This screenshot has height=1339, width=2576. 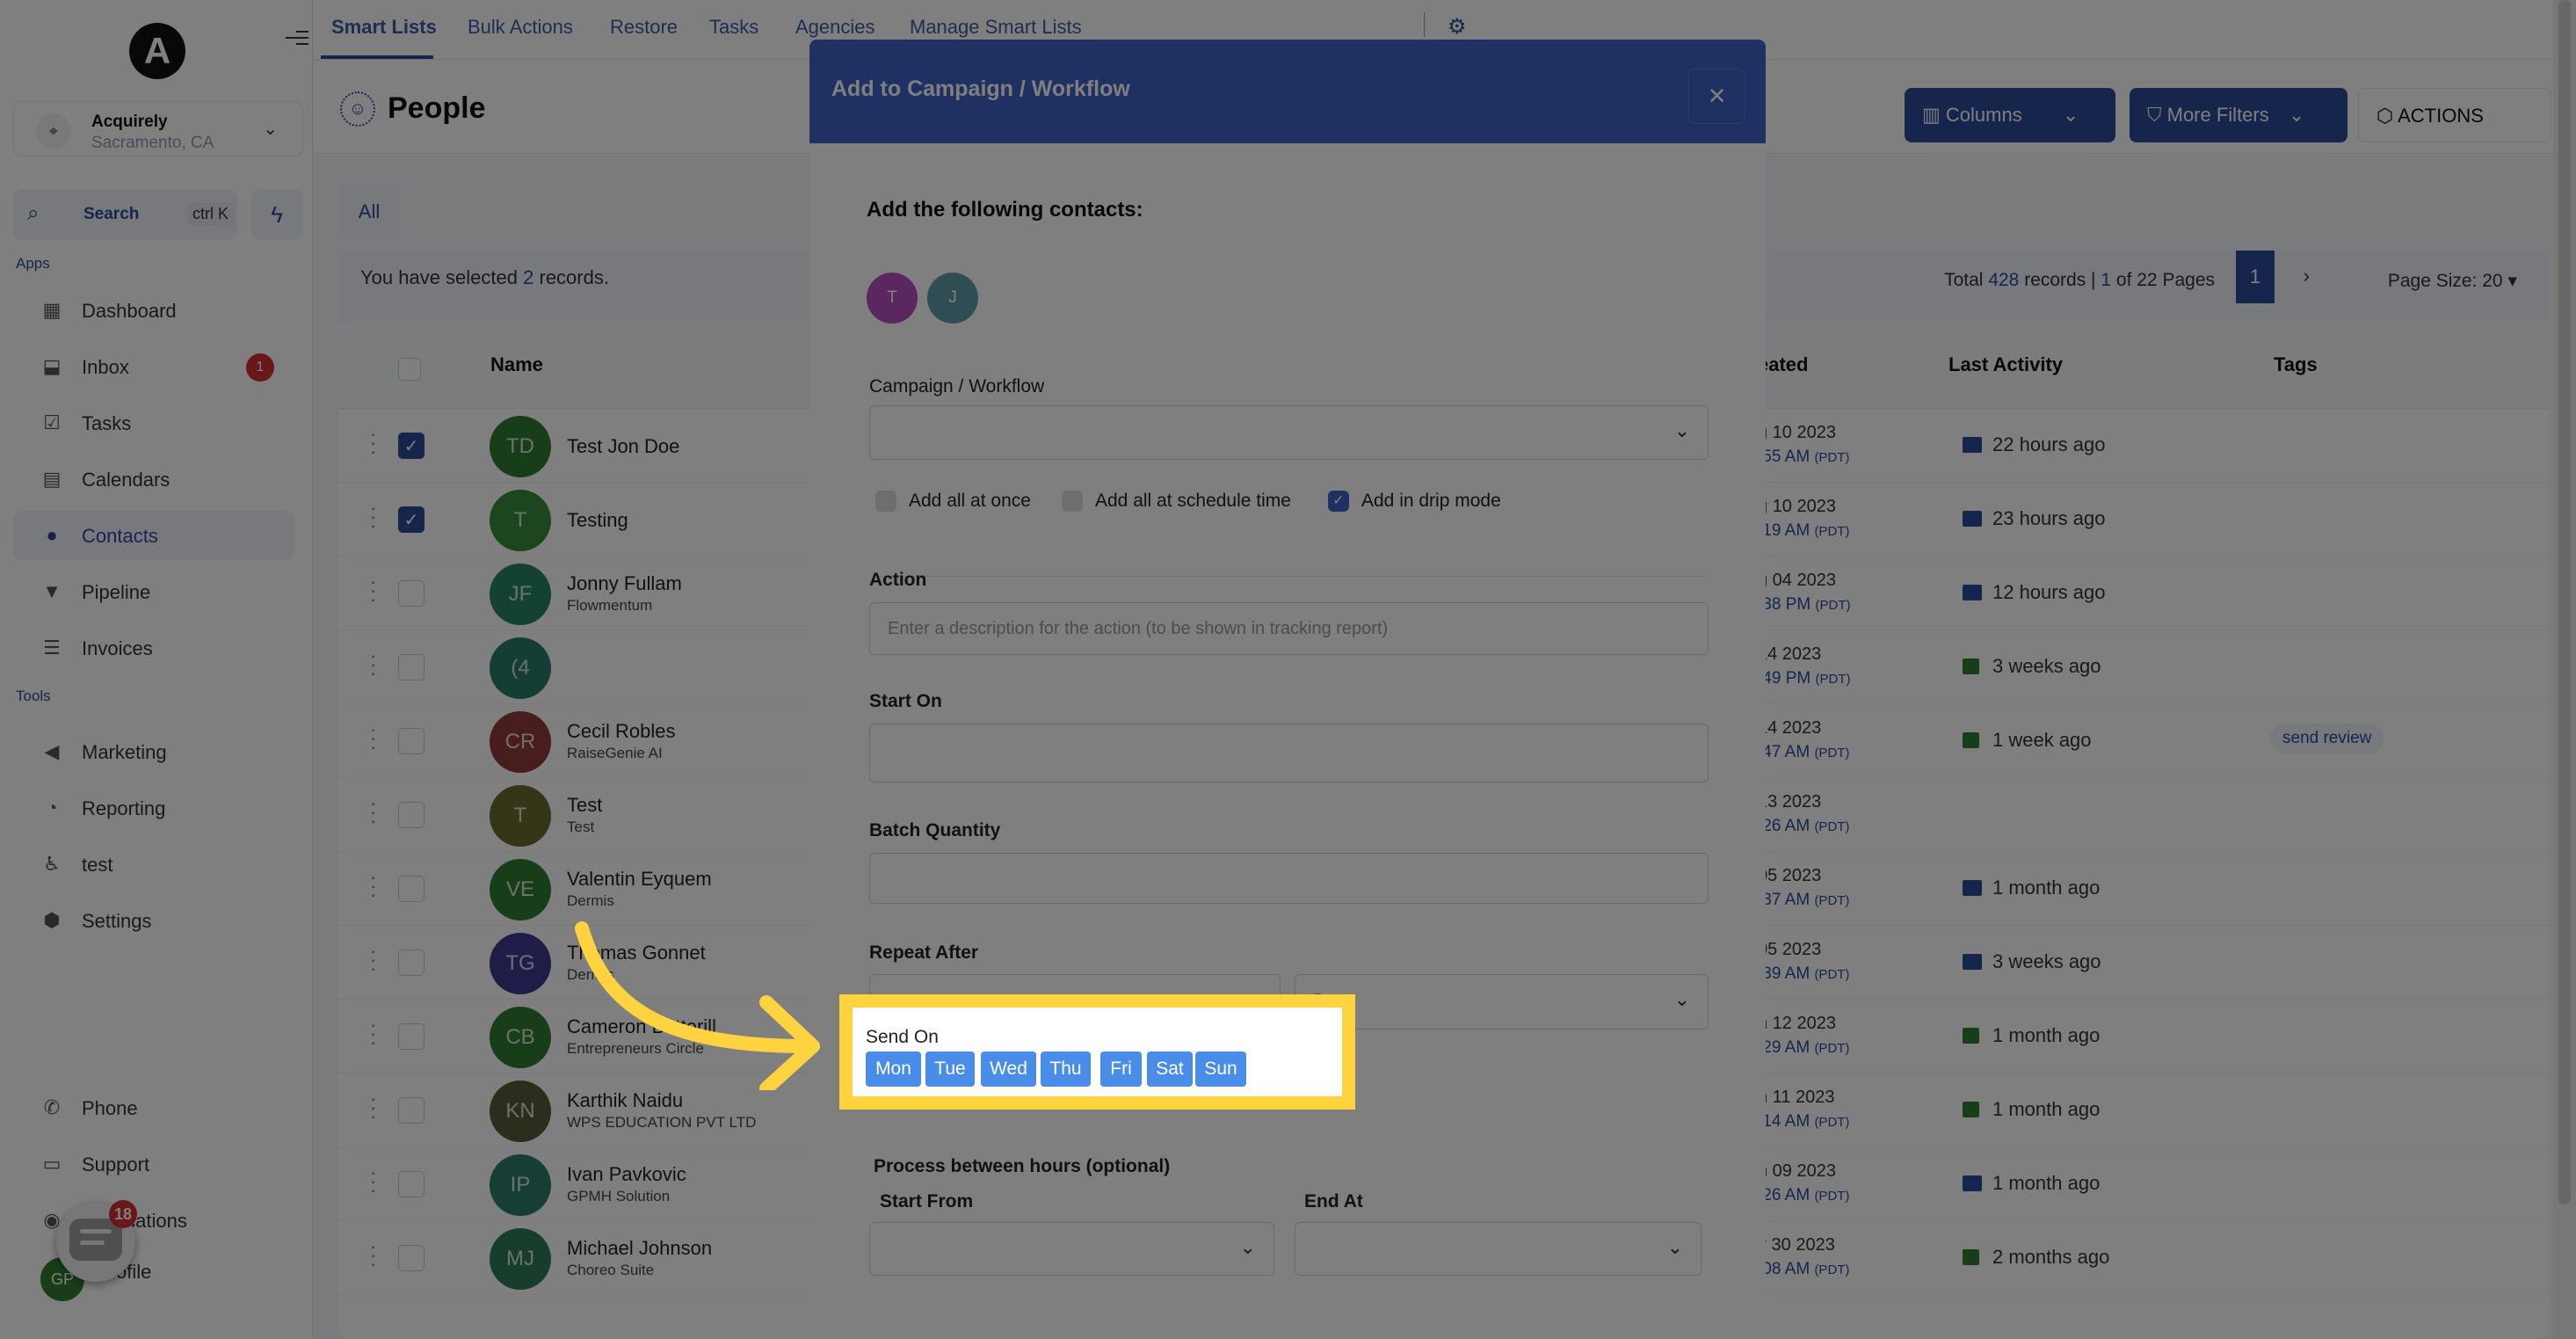 I want to click on batch-quantity-label: Batch Quantity, so click(x=935, y=830).